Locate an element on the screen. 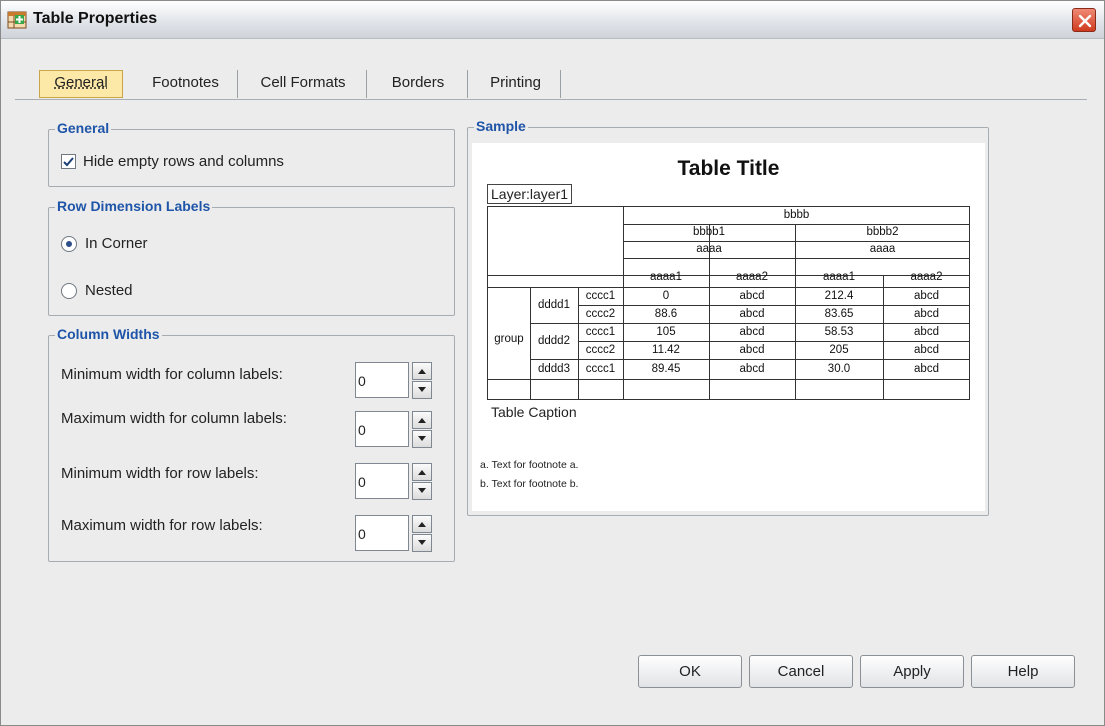 Image resolution: width=1105 pixels, height=726 pixels. min-row-width-spinner: 0 is located at coordinates (395, 480).